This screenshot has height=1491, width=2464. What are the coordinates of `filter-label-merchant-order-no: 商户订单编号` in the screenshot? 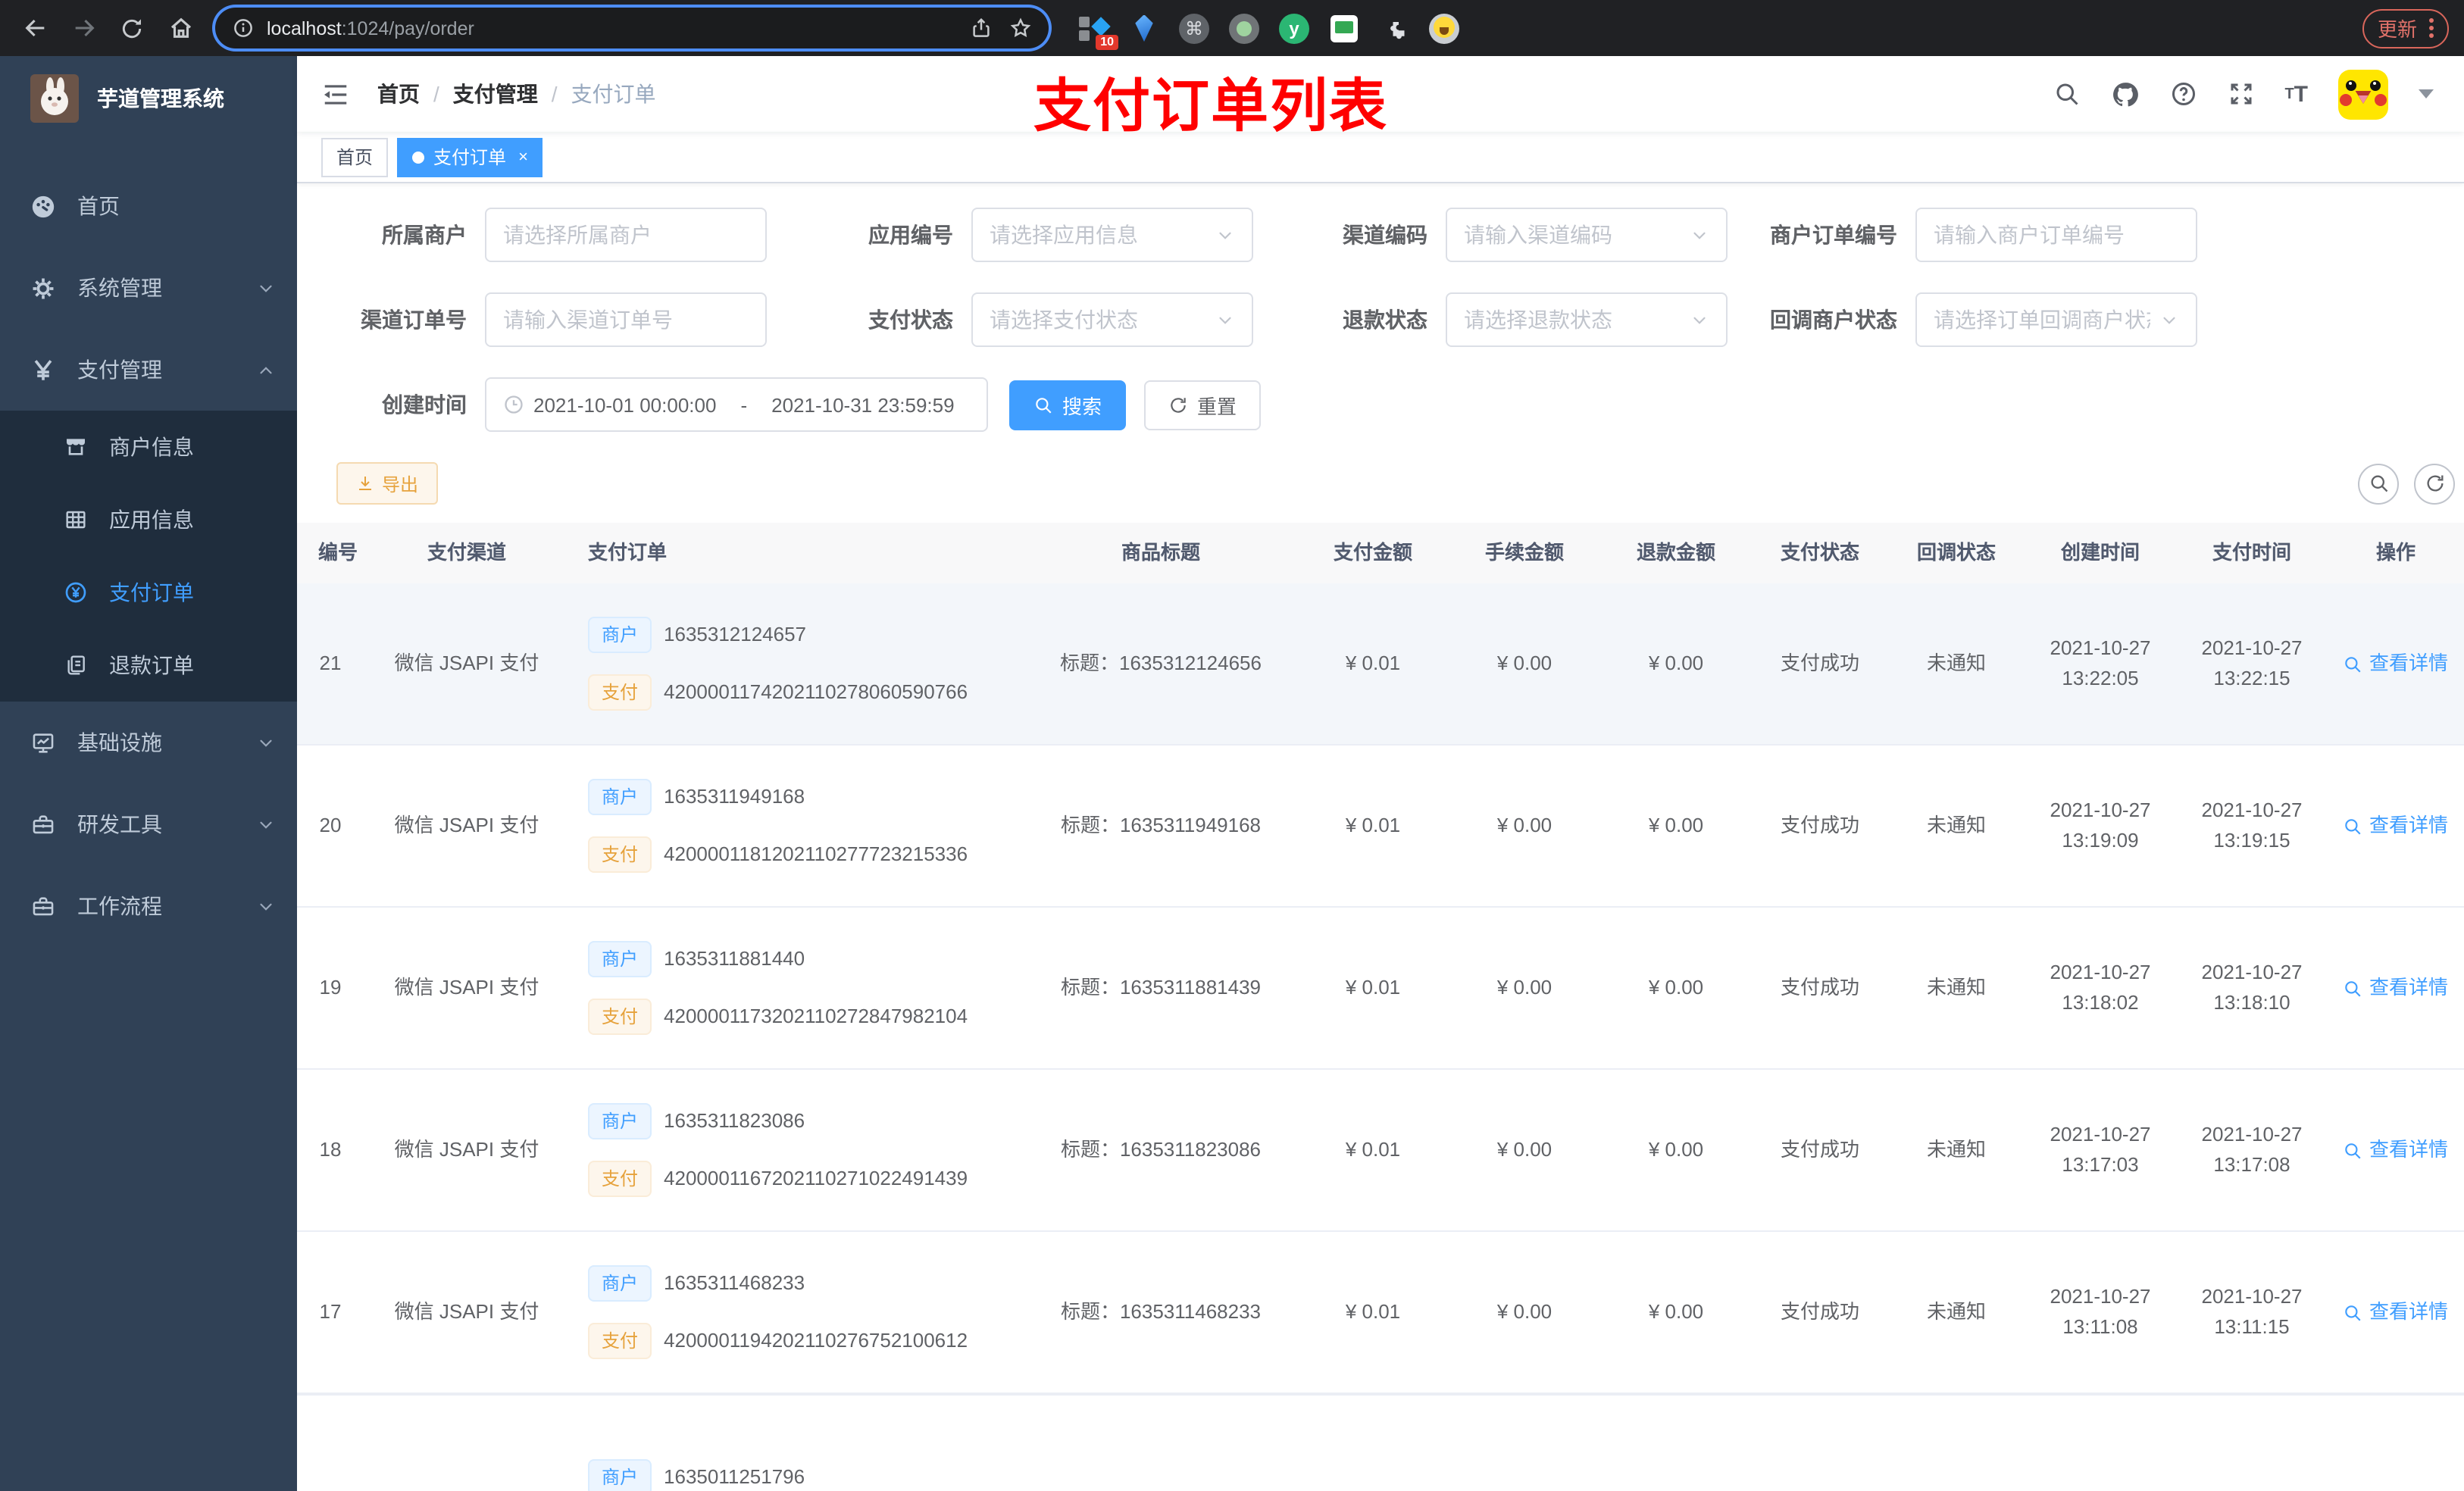 It's located at (1833, 235).